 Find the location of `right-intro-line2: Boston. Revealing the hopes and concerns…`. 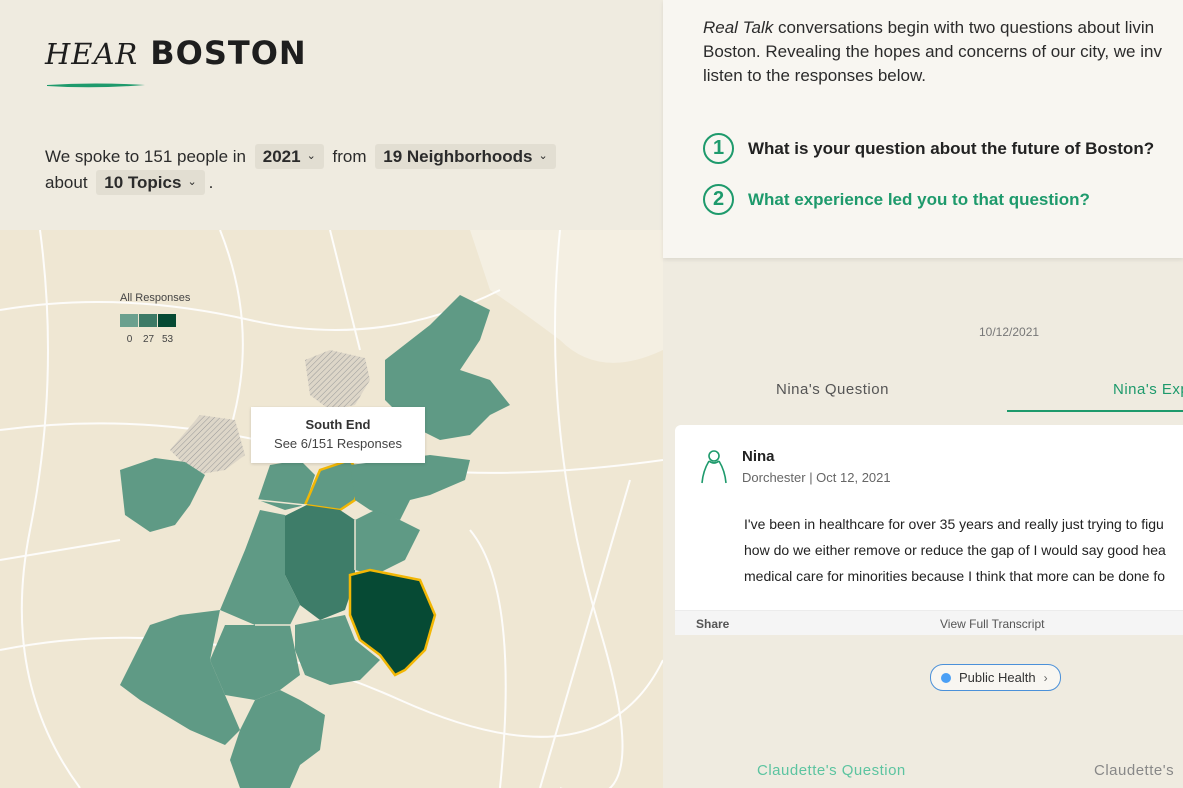

right-intro-line2: Boston. Revealing the hopes and concerns… is located at coordinates (932, 51).